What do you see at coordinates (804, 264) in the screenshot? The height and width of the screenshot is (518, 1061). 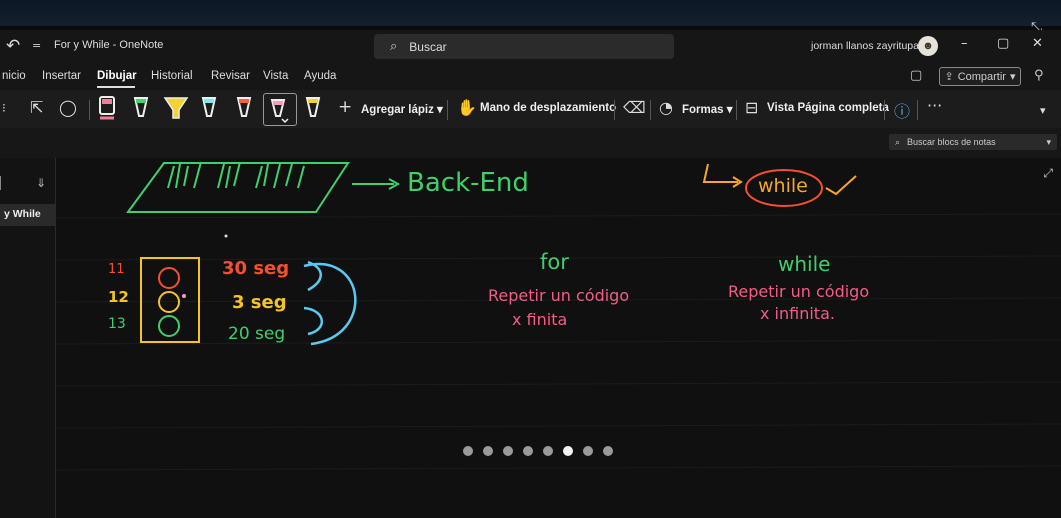 I see `while-heading: while` at bounding box center [804, 264].